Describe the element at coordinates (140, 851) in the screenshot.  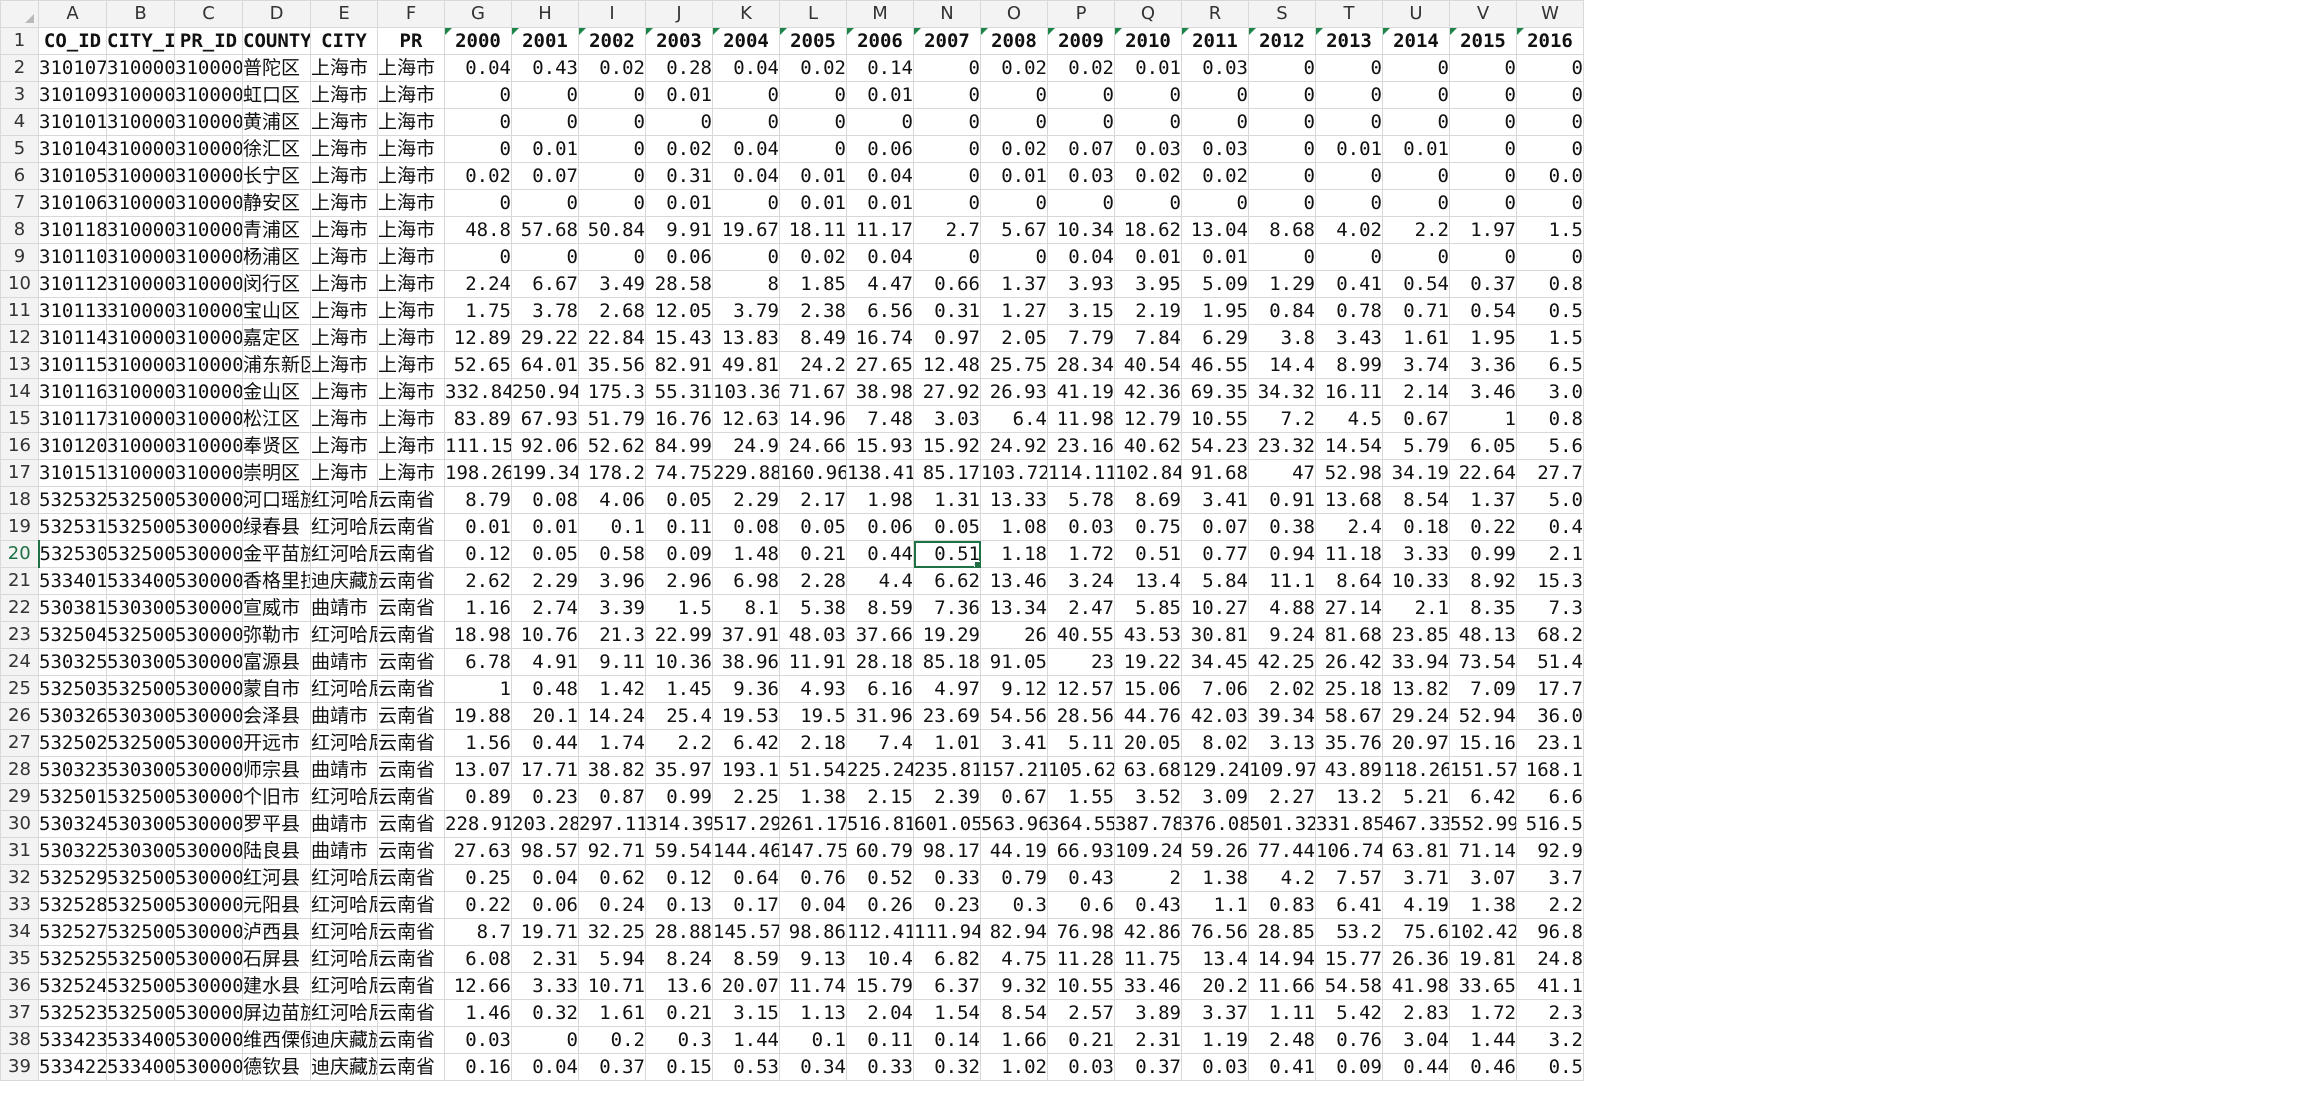
I see `cell-b31: 530300` at that location.